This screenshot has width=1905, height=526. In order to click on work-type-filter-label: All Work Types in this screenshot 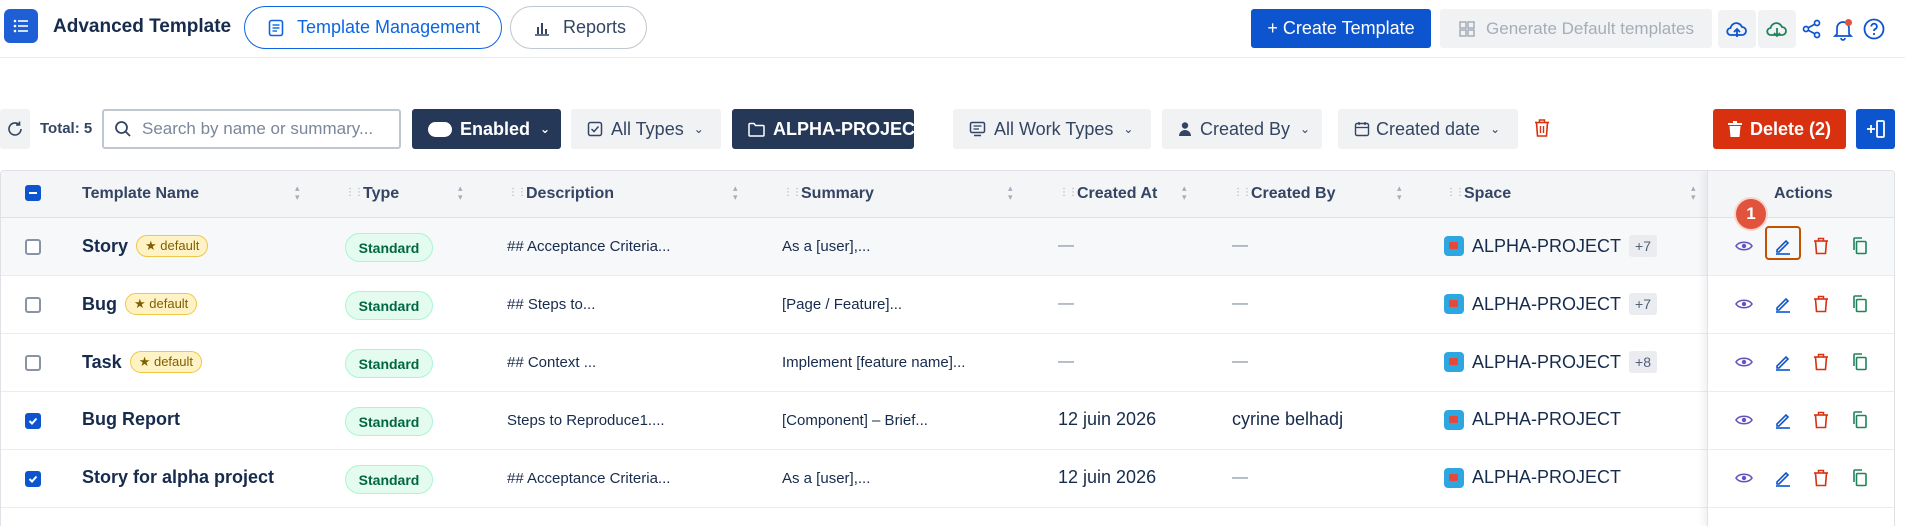, I will do `click(1054, 128)`.